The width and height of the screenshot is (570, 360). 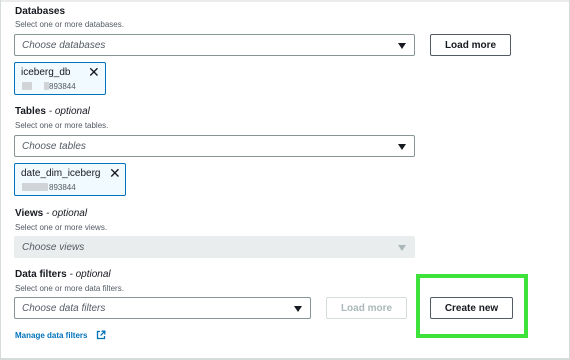 I want to click on tables-placeholder: Choose tables, so click(x=54, y=146).